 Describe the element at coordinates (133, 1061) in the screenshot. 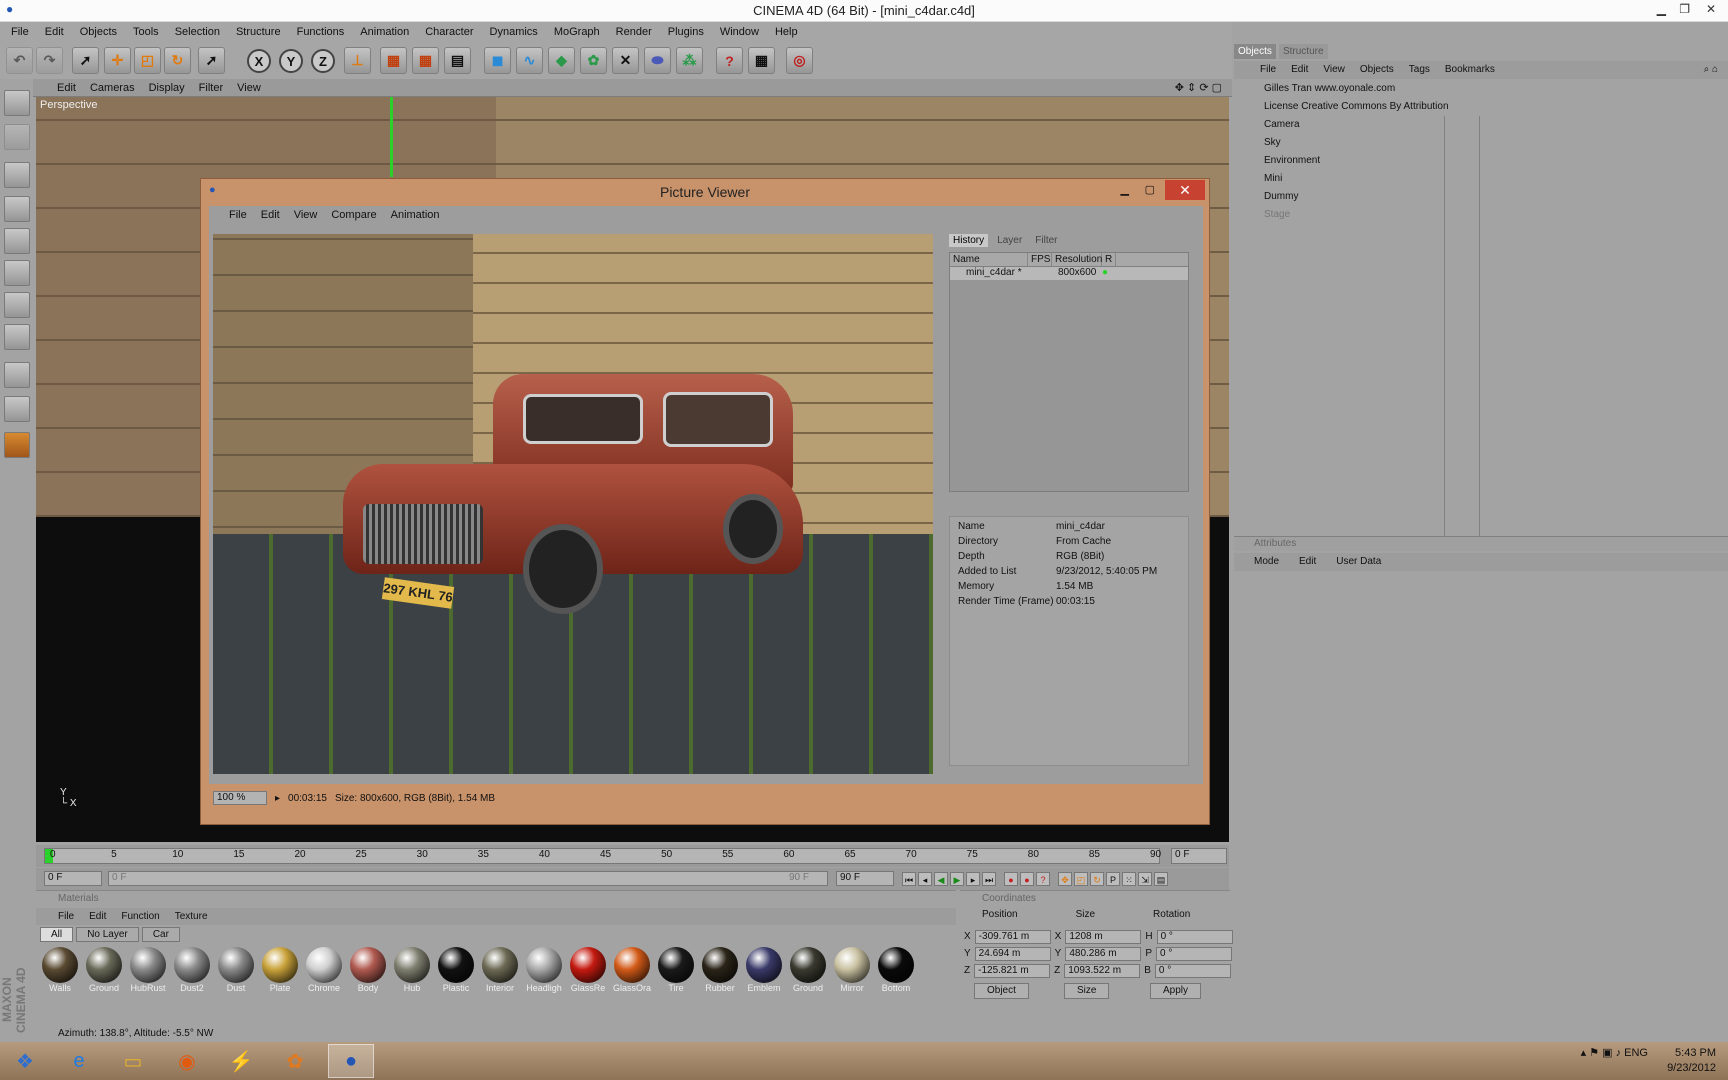

I see `file-explorer-icon: ▭` at that location.